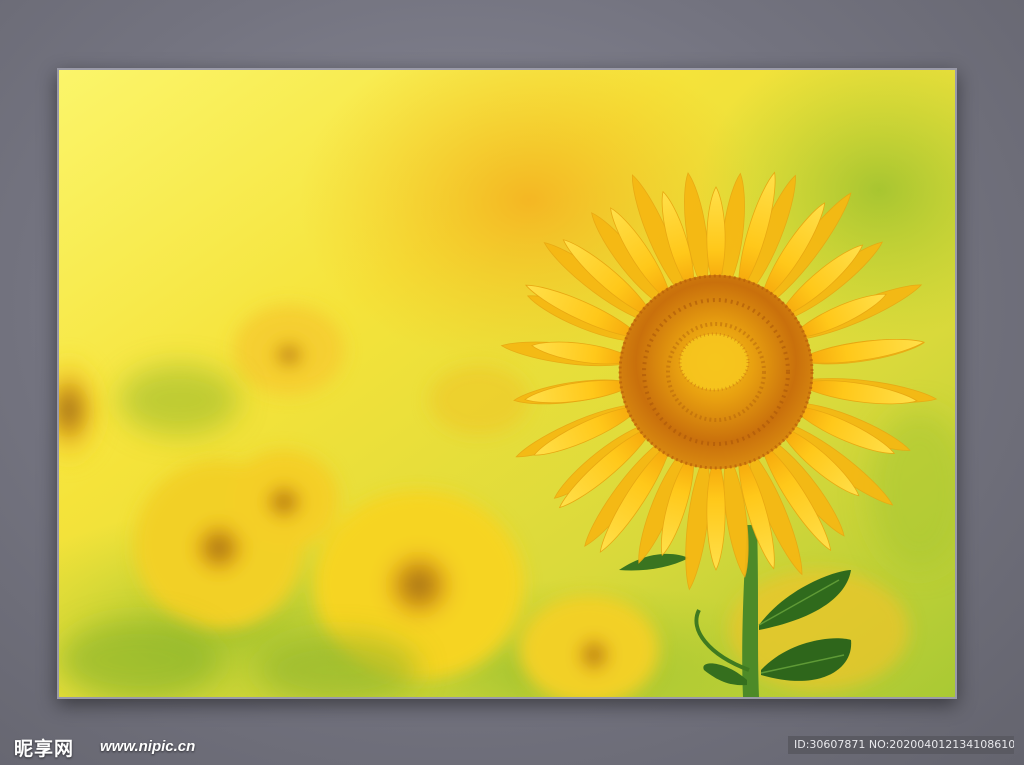 The height and width of the screenshot is (765, 1024). I want to click on watermark-logo: 昵享网, so click(44, 749).